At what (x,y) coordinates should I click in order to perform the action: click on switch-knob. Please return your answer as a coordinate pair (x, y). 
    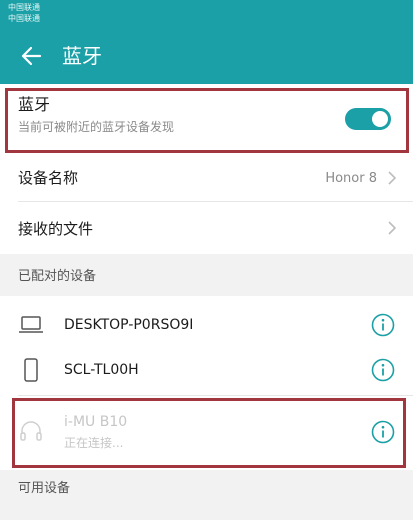
    Looking at the image, I should click on (380, 119).